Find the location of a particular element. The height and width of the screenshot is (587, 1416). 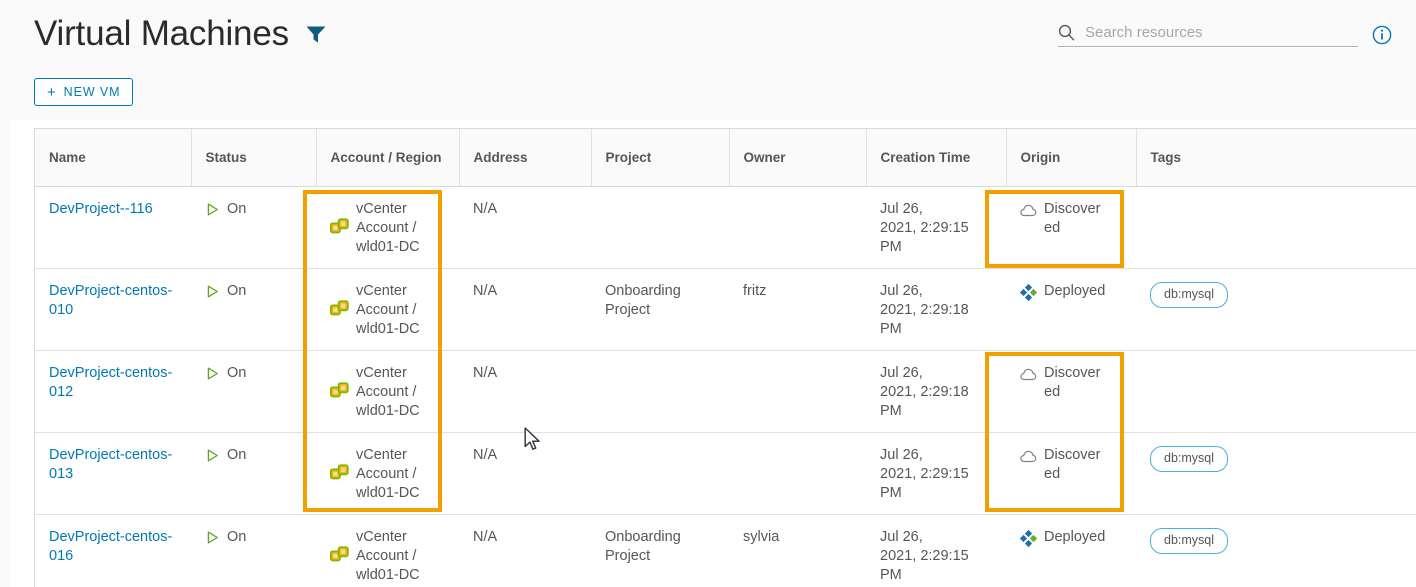

column-header-origin: Origin is located at coordinates (1071, 158).